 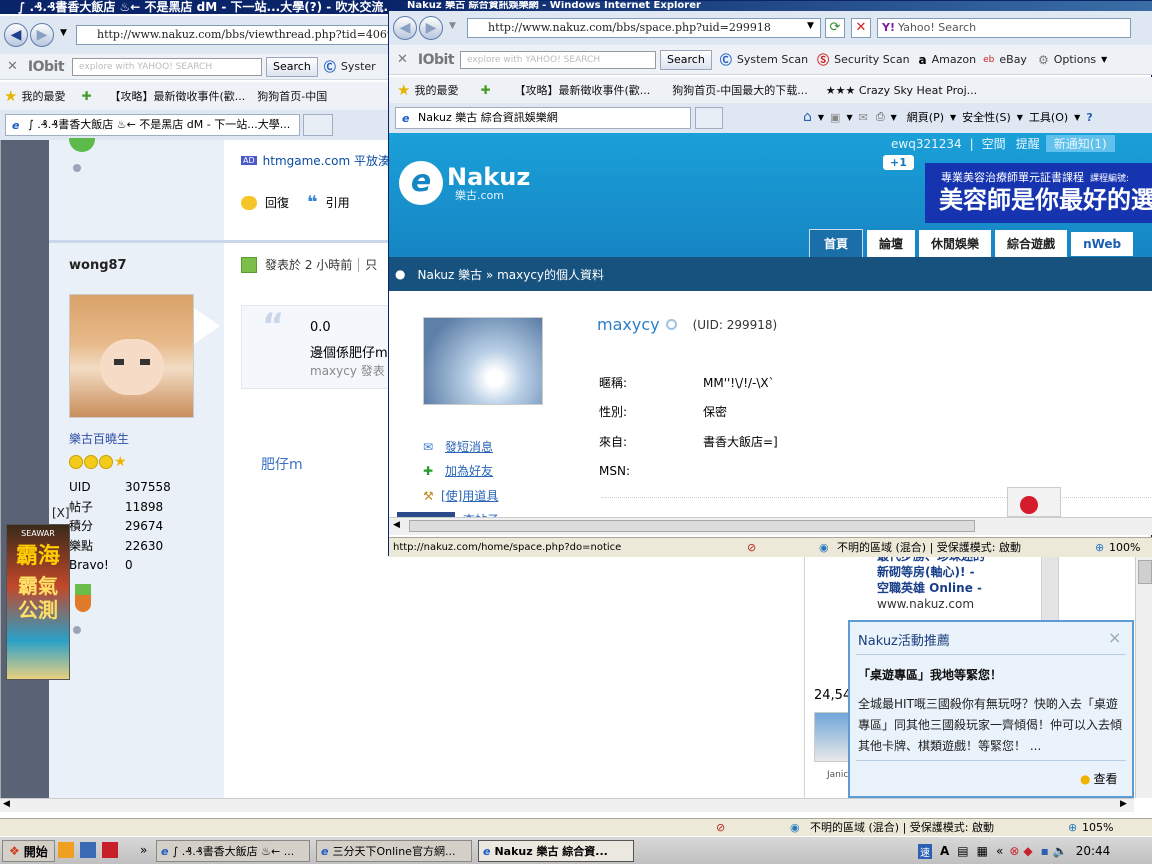 What do you see at coordinates (558, 59) in the screenshot?
I see `front-yahoo-search-input: explore with YAHOO! SEARCH` at bounding box center [558, 59].